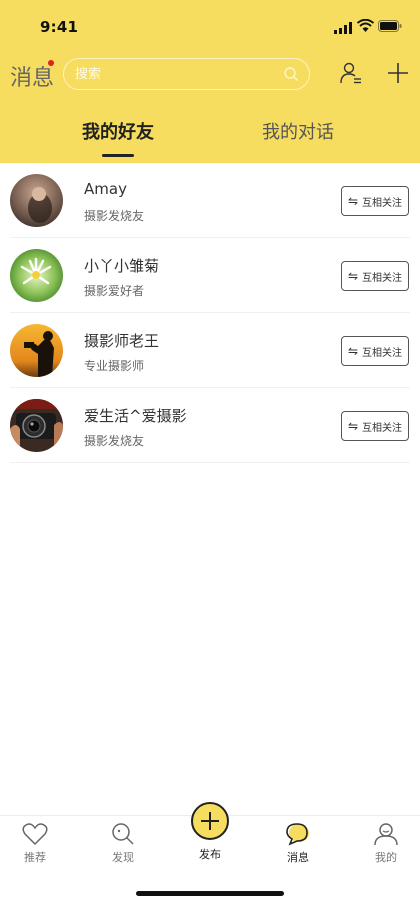 The height and width of the screenshot is (909, 420). I want to click on friend-row: 爱生活^爱摄影 摄影发烧友 ⇋ 互相关注, so click(210, 425).